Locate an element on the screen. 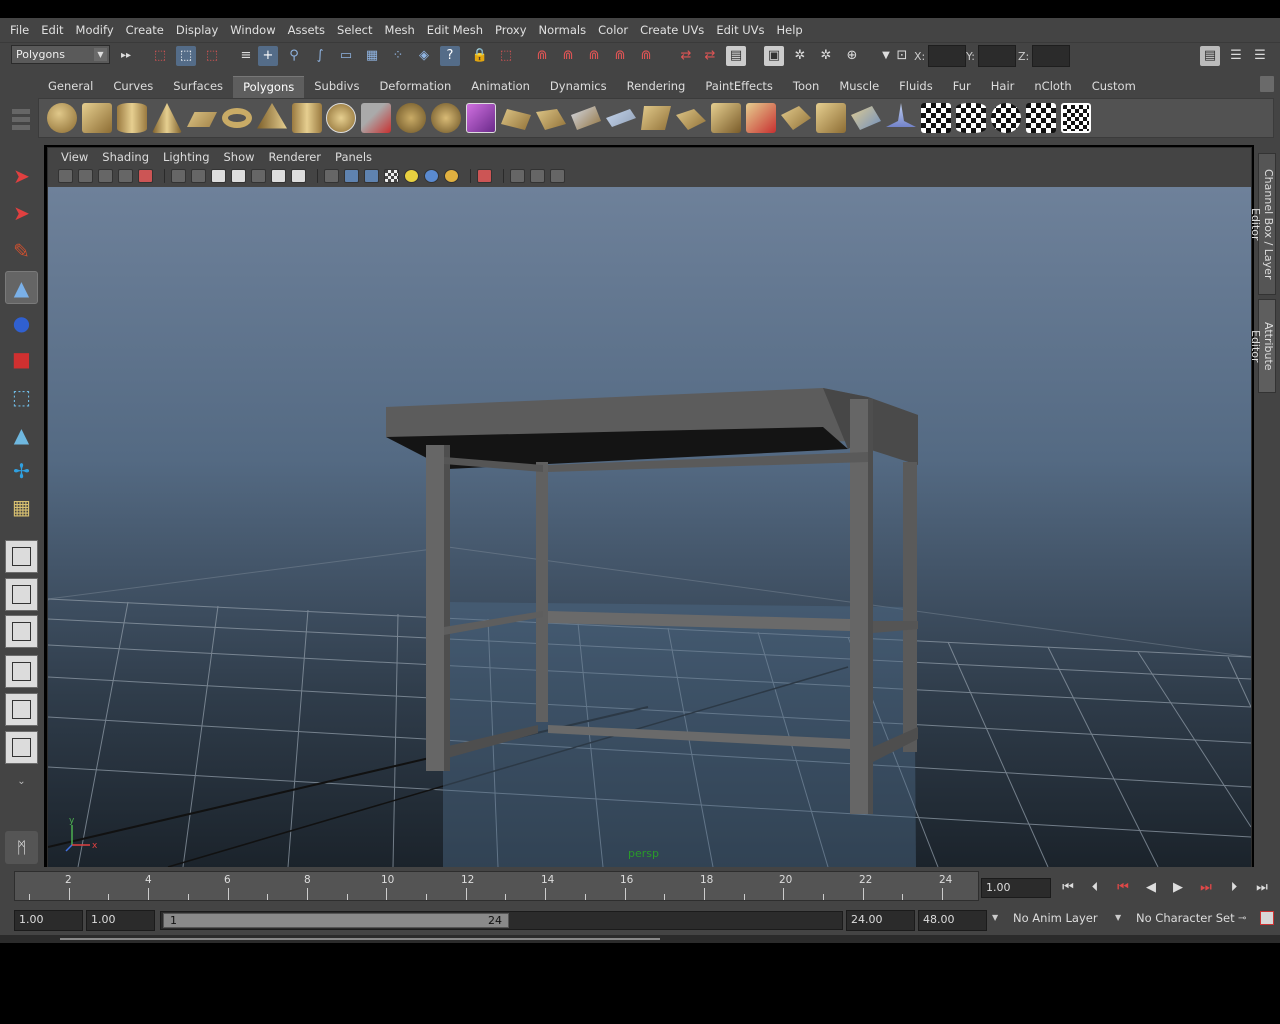 The height and width of the screenshot is (1024, 1280). split-polygon-icon is located at coordinates (621, 118).